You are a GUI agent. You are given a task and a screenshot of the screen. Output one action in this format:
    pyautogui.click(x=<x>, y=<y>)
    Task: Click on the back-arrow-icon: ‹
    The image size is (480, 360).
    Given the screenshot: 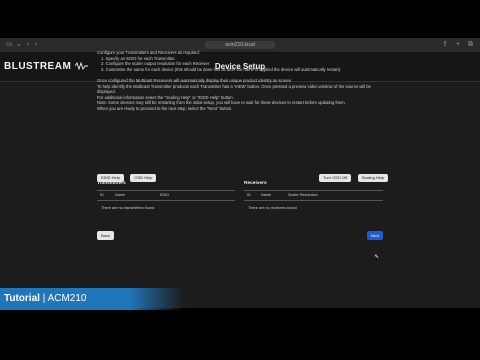 What is the action you would take?
    pyautogui.click(x=28, y=45)
    